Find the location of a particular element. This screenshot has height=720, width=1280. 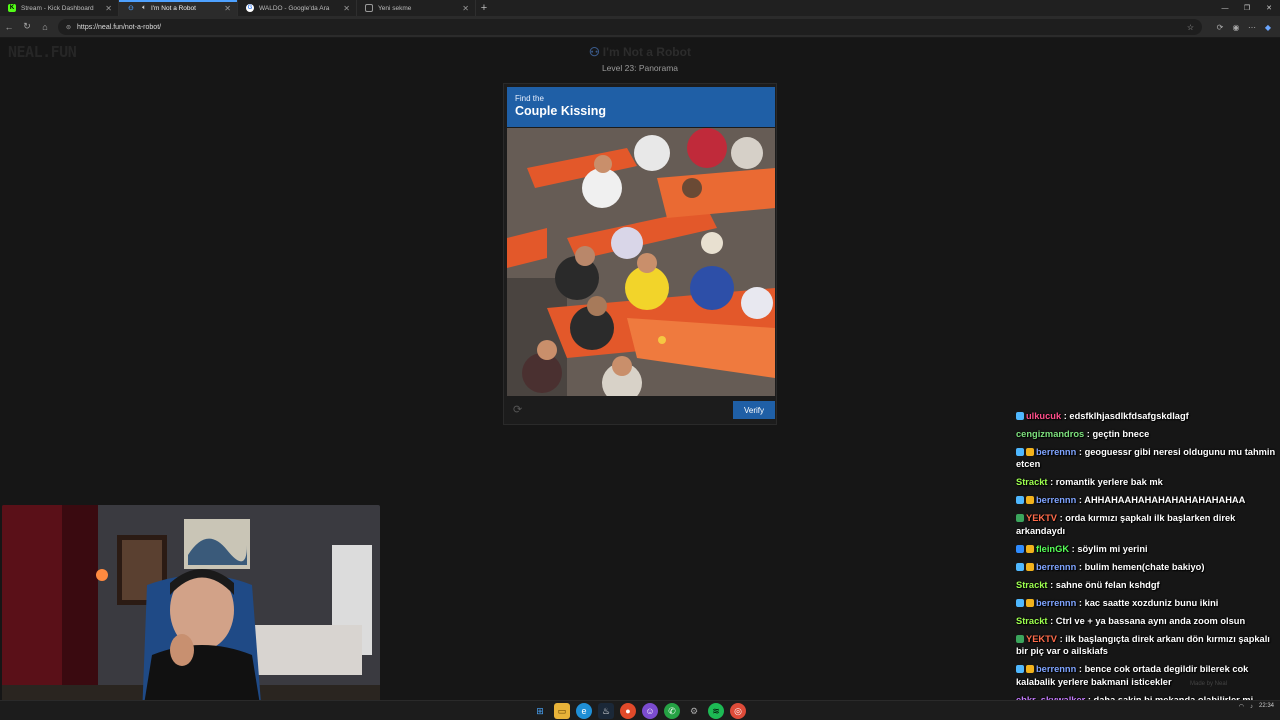

chat-text: : geçtin bnece is located at coordinates (1118, 434).